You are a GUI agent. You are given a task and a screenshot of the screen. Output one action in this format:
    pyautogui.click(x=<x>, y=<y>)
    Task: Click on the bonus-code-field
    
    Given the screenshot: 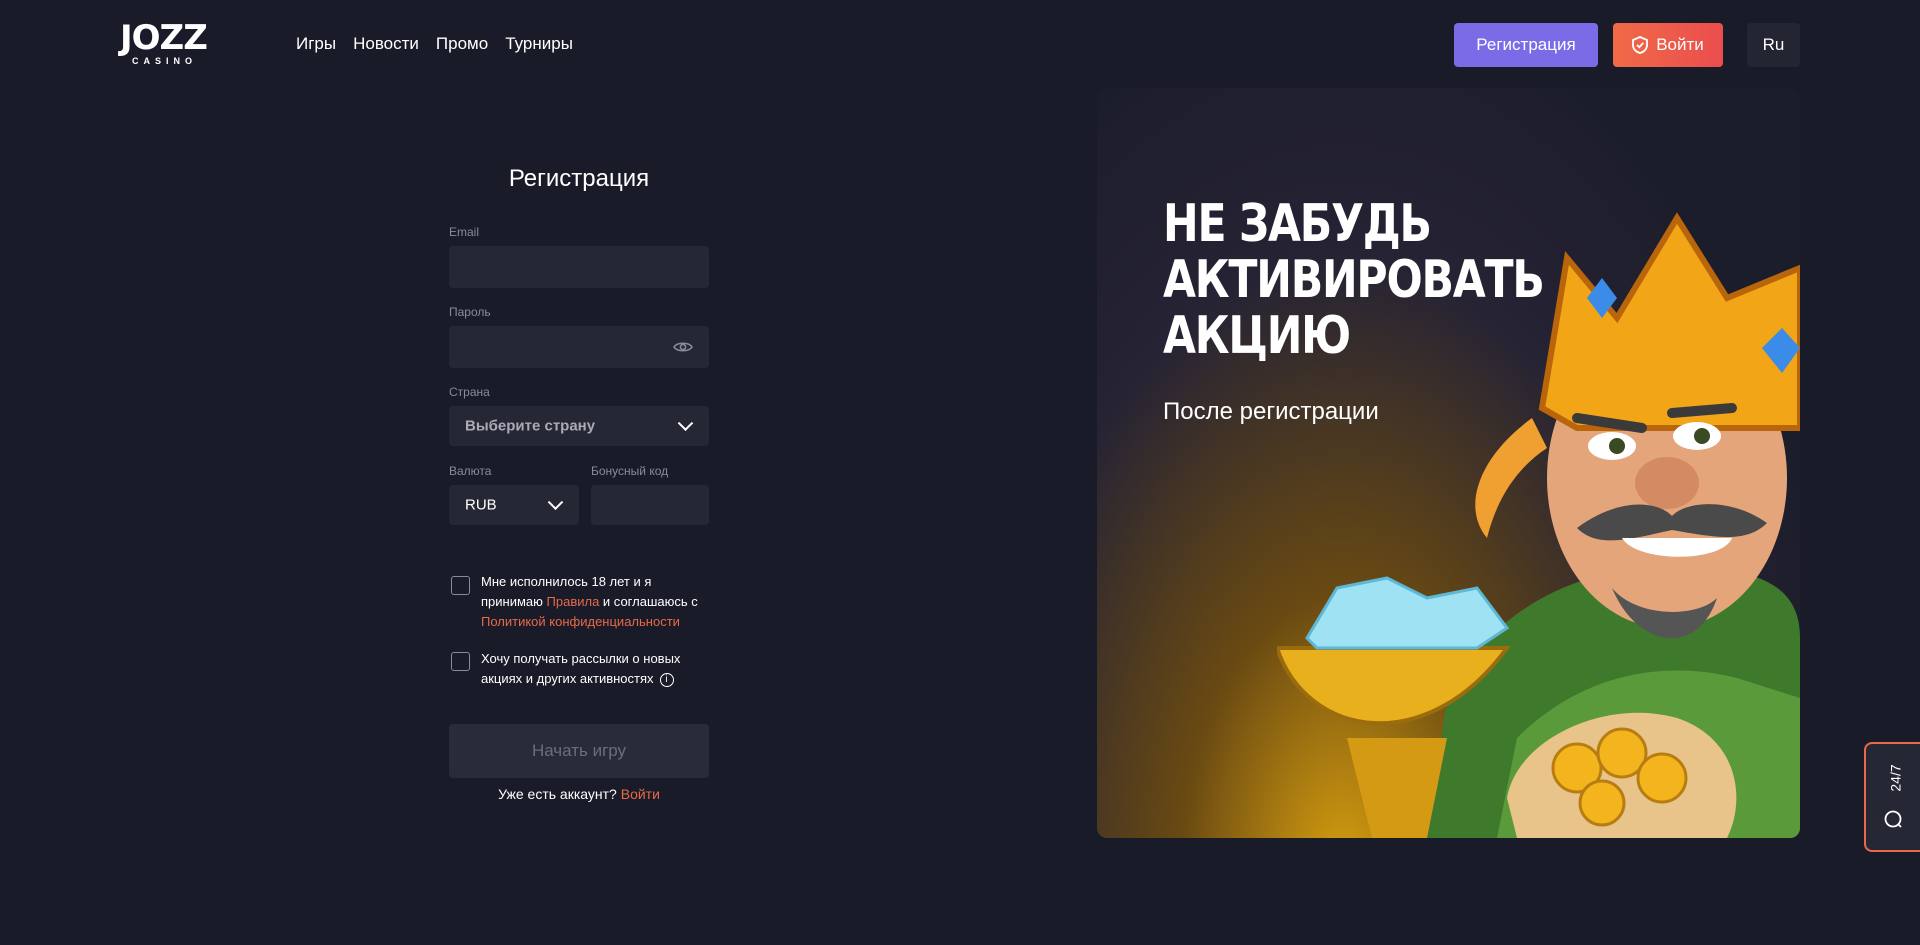 What is the action you would take?
    pyautogui.click(x=650, y=505)
    